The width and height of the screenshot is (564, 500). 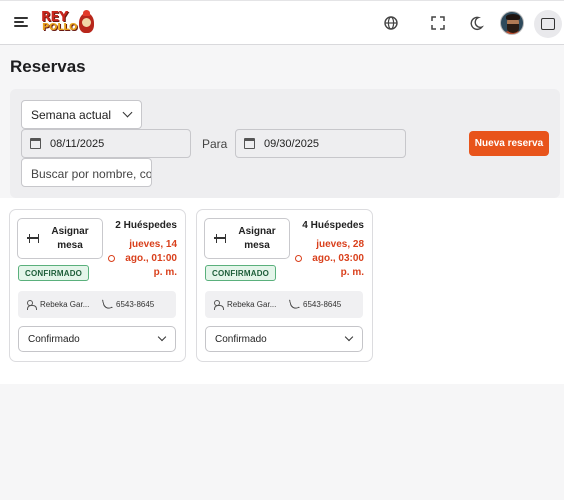 What do you see at coordinates (151, 258) in the screenshot?
I see `reservation-datetime: jueves, 14 ago., 01:00 p. m.` at bounding box center [151, 258].